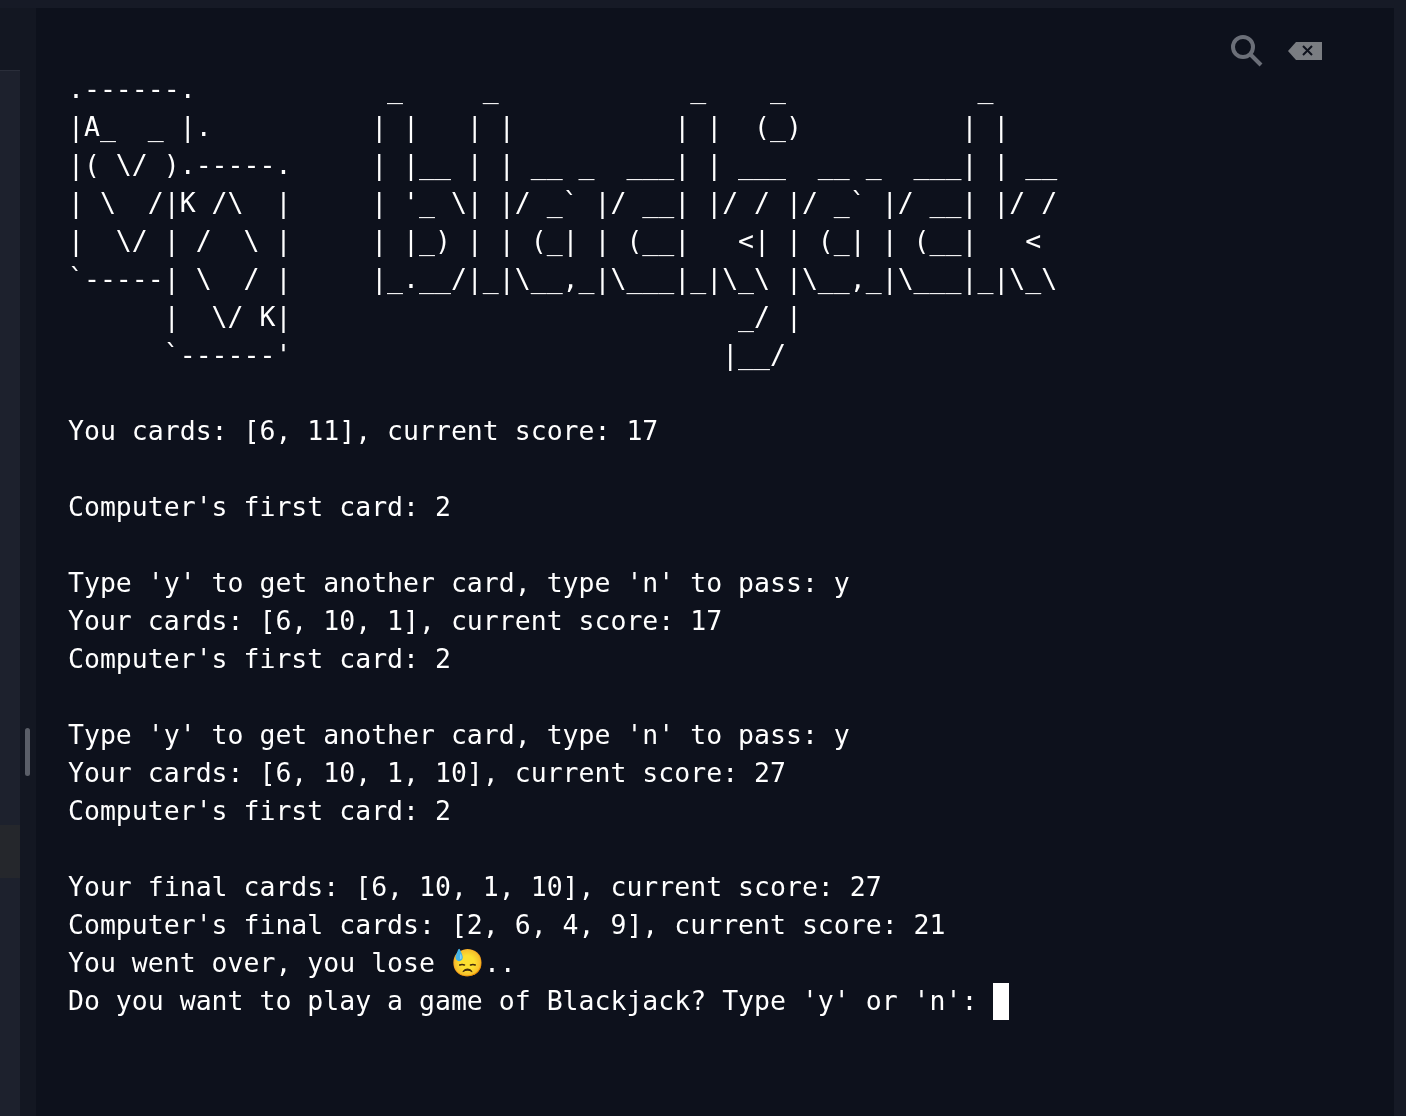 This screenshot has width=1406, height=1116. What do you see at coordinates (475, 887) in the screenshot?
I see `output-line: Your final cards: [6, 10, 1, 10], current score: 27` at bounding box center [475, 887].